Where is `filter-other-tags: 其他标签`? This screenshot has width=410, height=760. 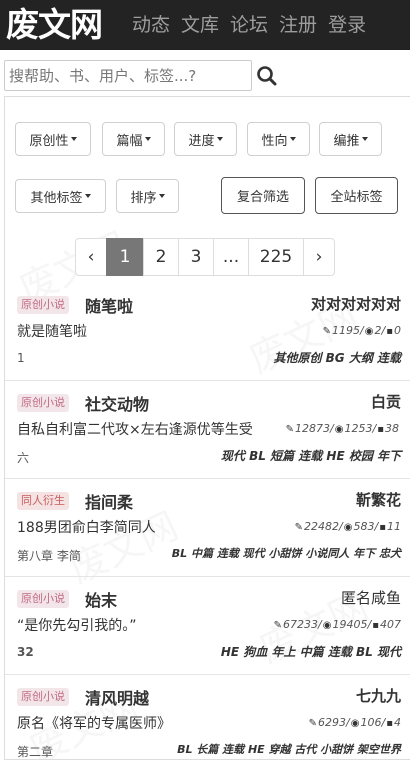 filter-other-tags: 其他标签 is located at coordinates (60, 196).